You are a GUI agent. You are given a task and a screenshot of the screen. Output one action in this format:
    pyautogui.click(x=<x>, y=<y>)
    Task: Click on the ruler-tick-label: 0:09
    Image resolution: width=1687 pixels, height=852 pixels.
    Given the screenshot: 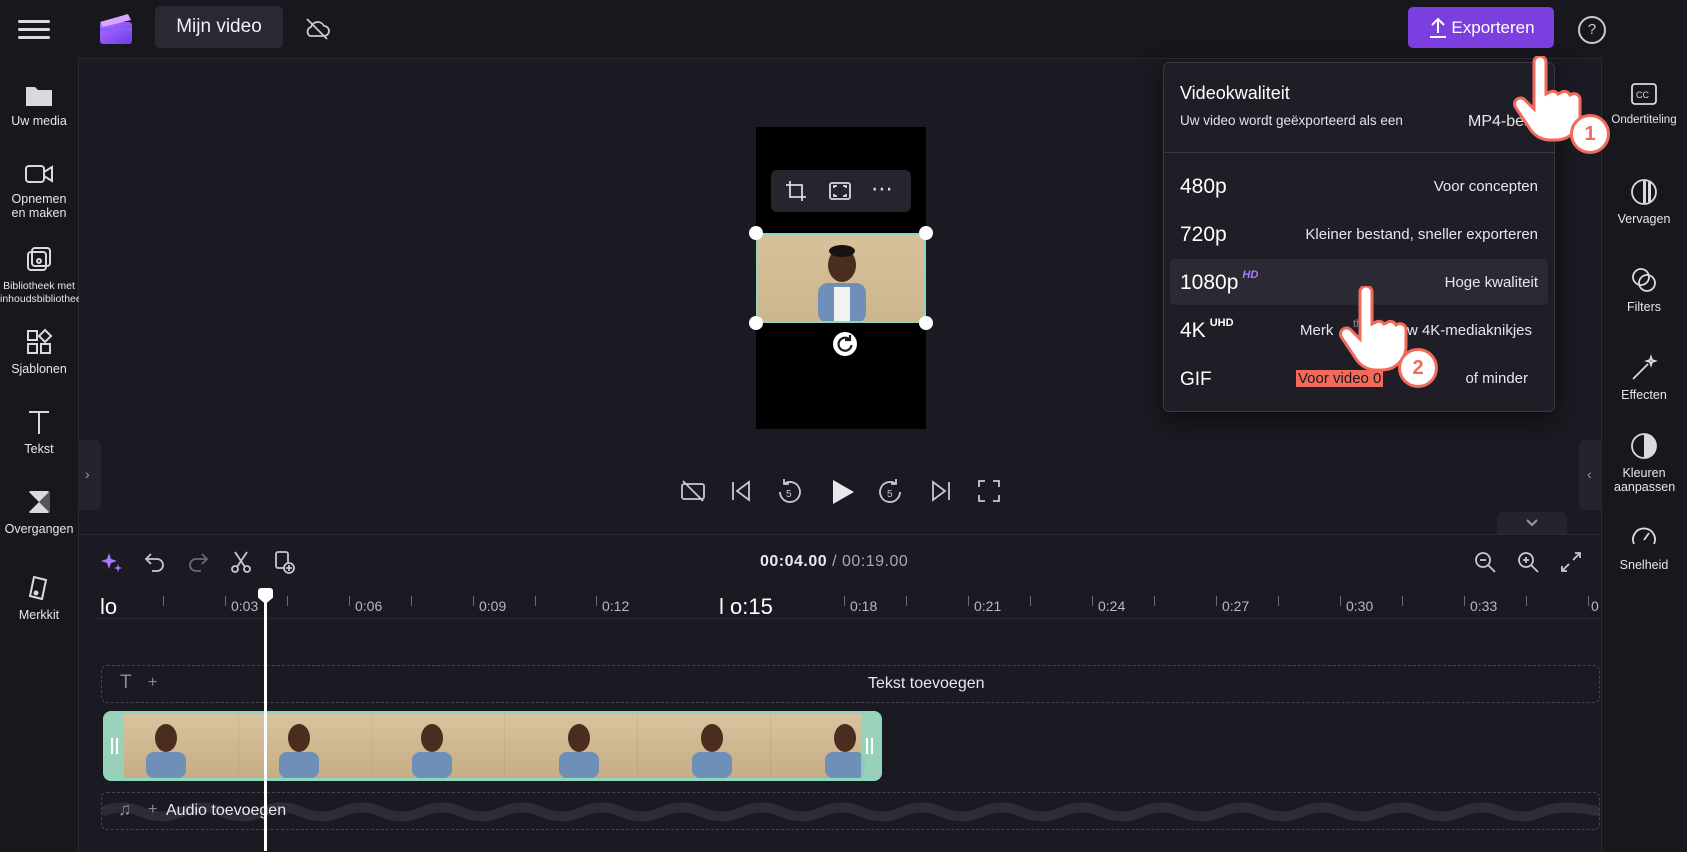 What is the action you would take?
    pyautogui.click(x=493, y=606)
    